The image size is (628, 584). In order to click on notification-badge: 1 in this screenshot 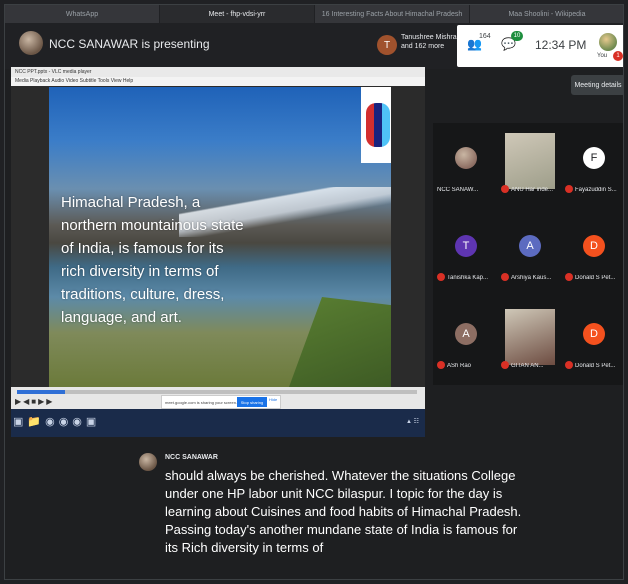, I will do `click(618, 56)`.